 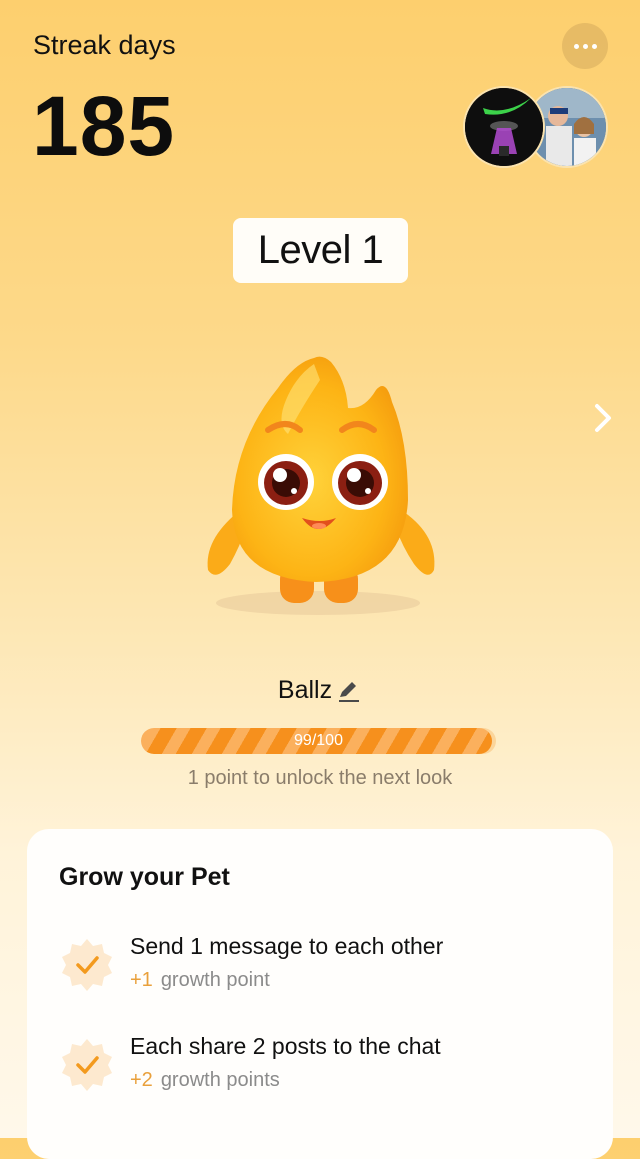 I want to click on unlock-note: 1 point to unlock the next look, so click(x=320, y=778).